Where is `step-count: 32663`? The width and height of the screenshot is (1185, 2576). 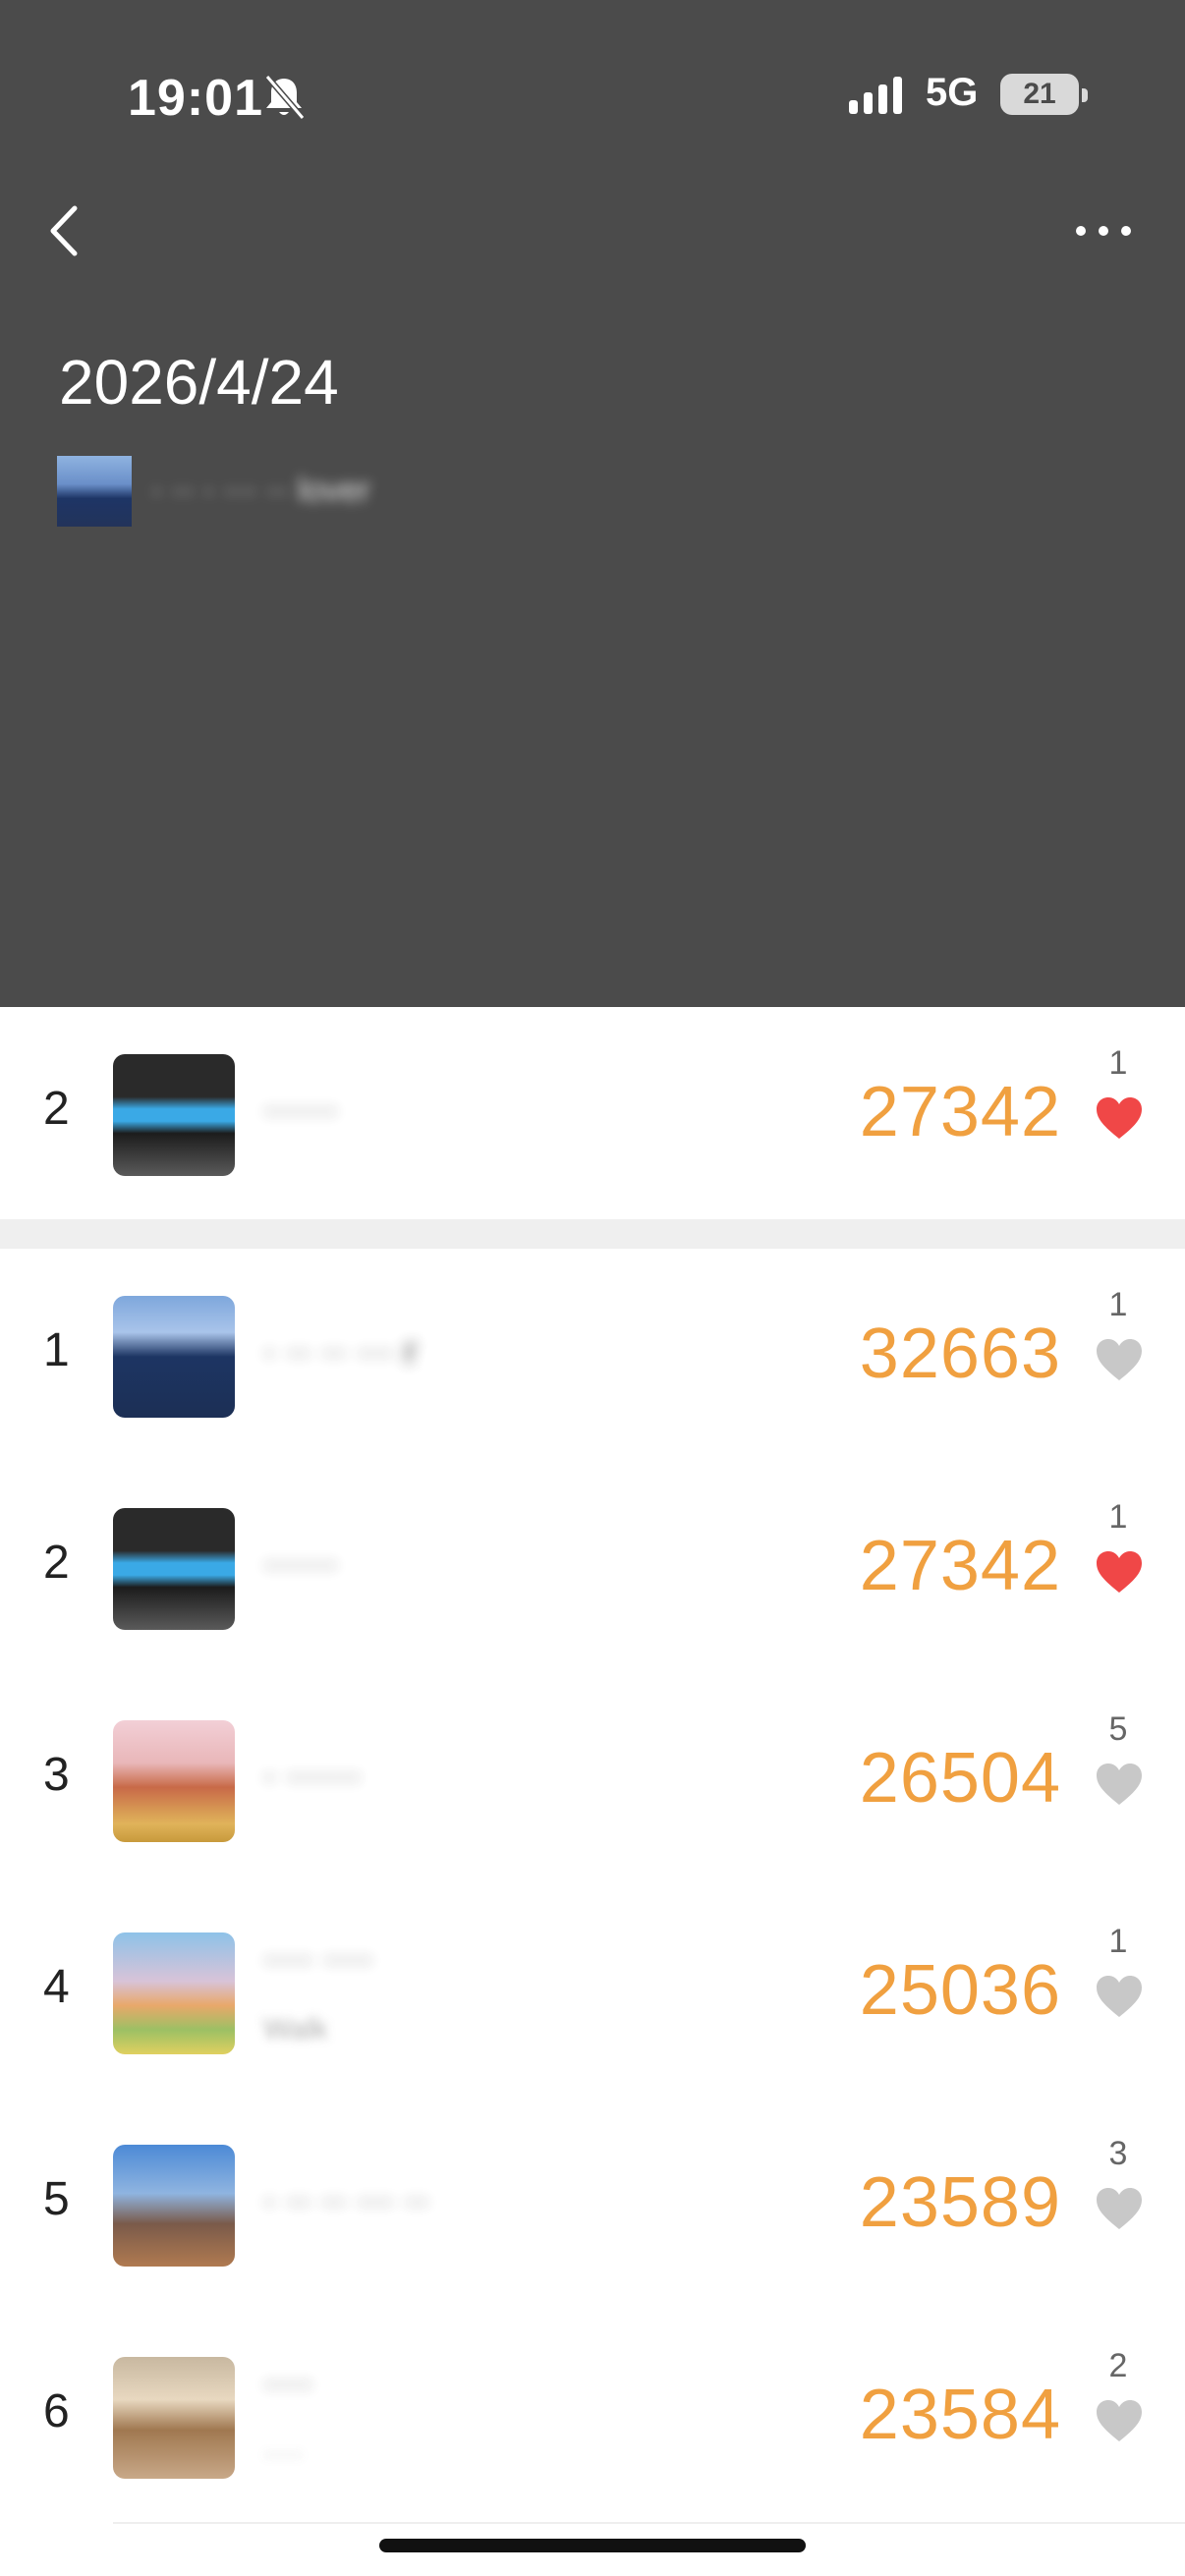
step-count: 32663 is located at coordinates (960, 1354).